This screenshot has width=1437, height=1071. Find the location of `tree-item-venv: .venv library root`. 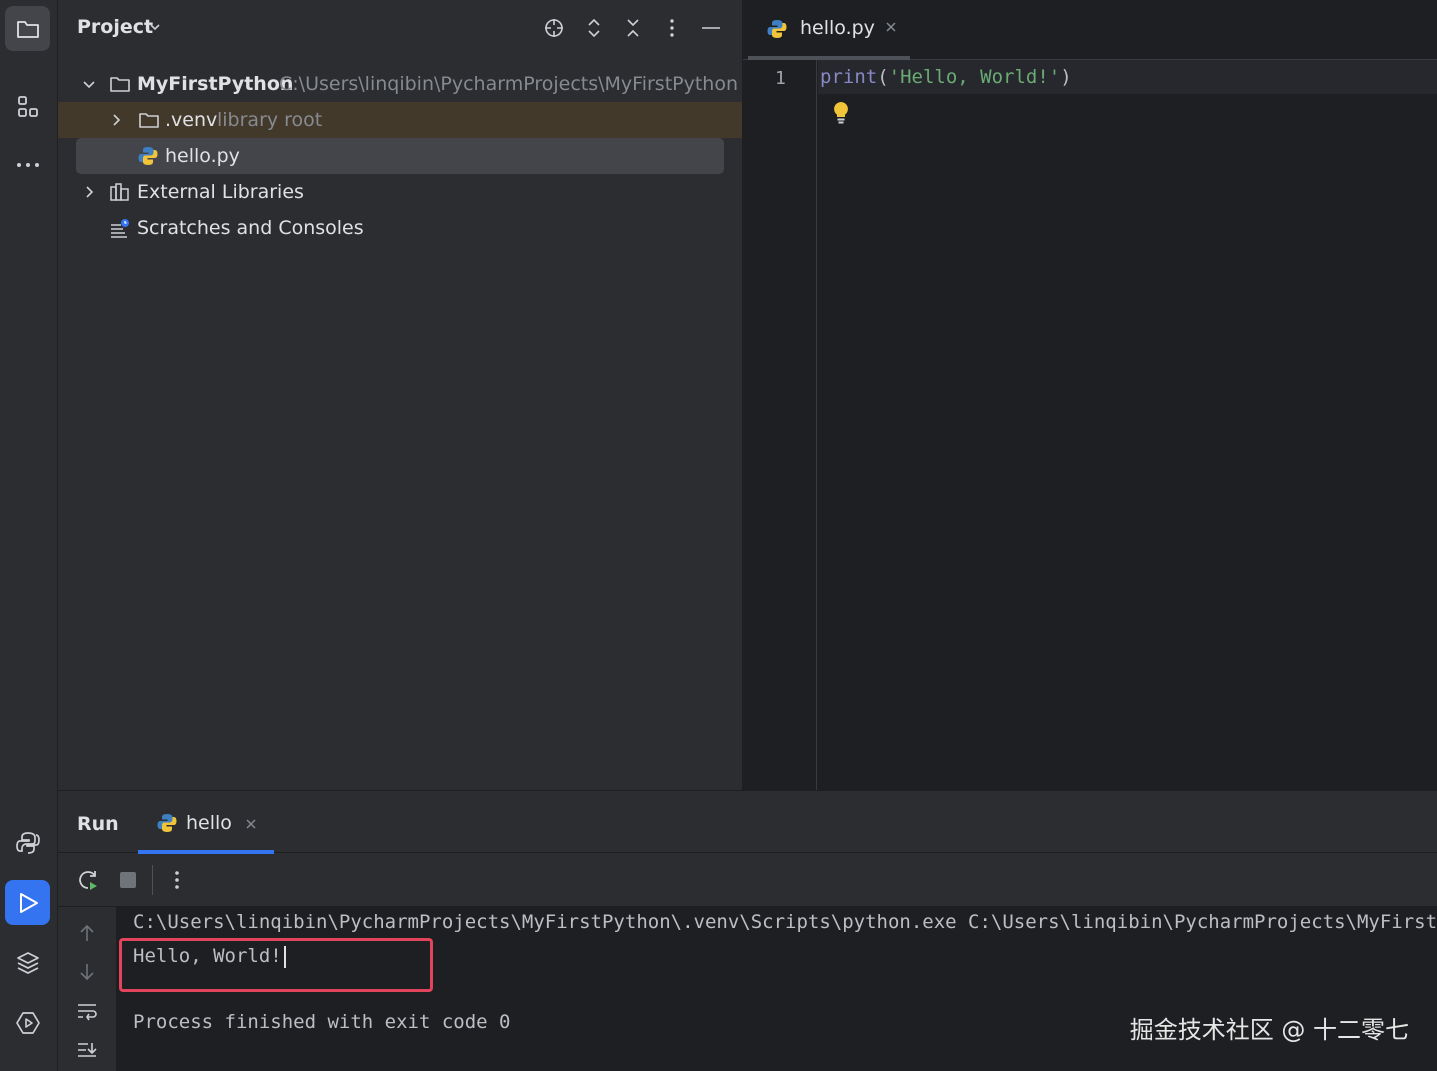

tree-item-venv: .venv library root is located at coordinates (400, 120).